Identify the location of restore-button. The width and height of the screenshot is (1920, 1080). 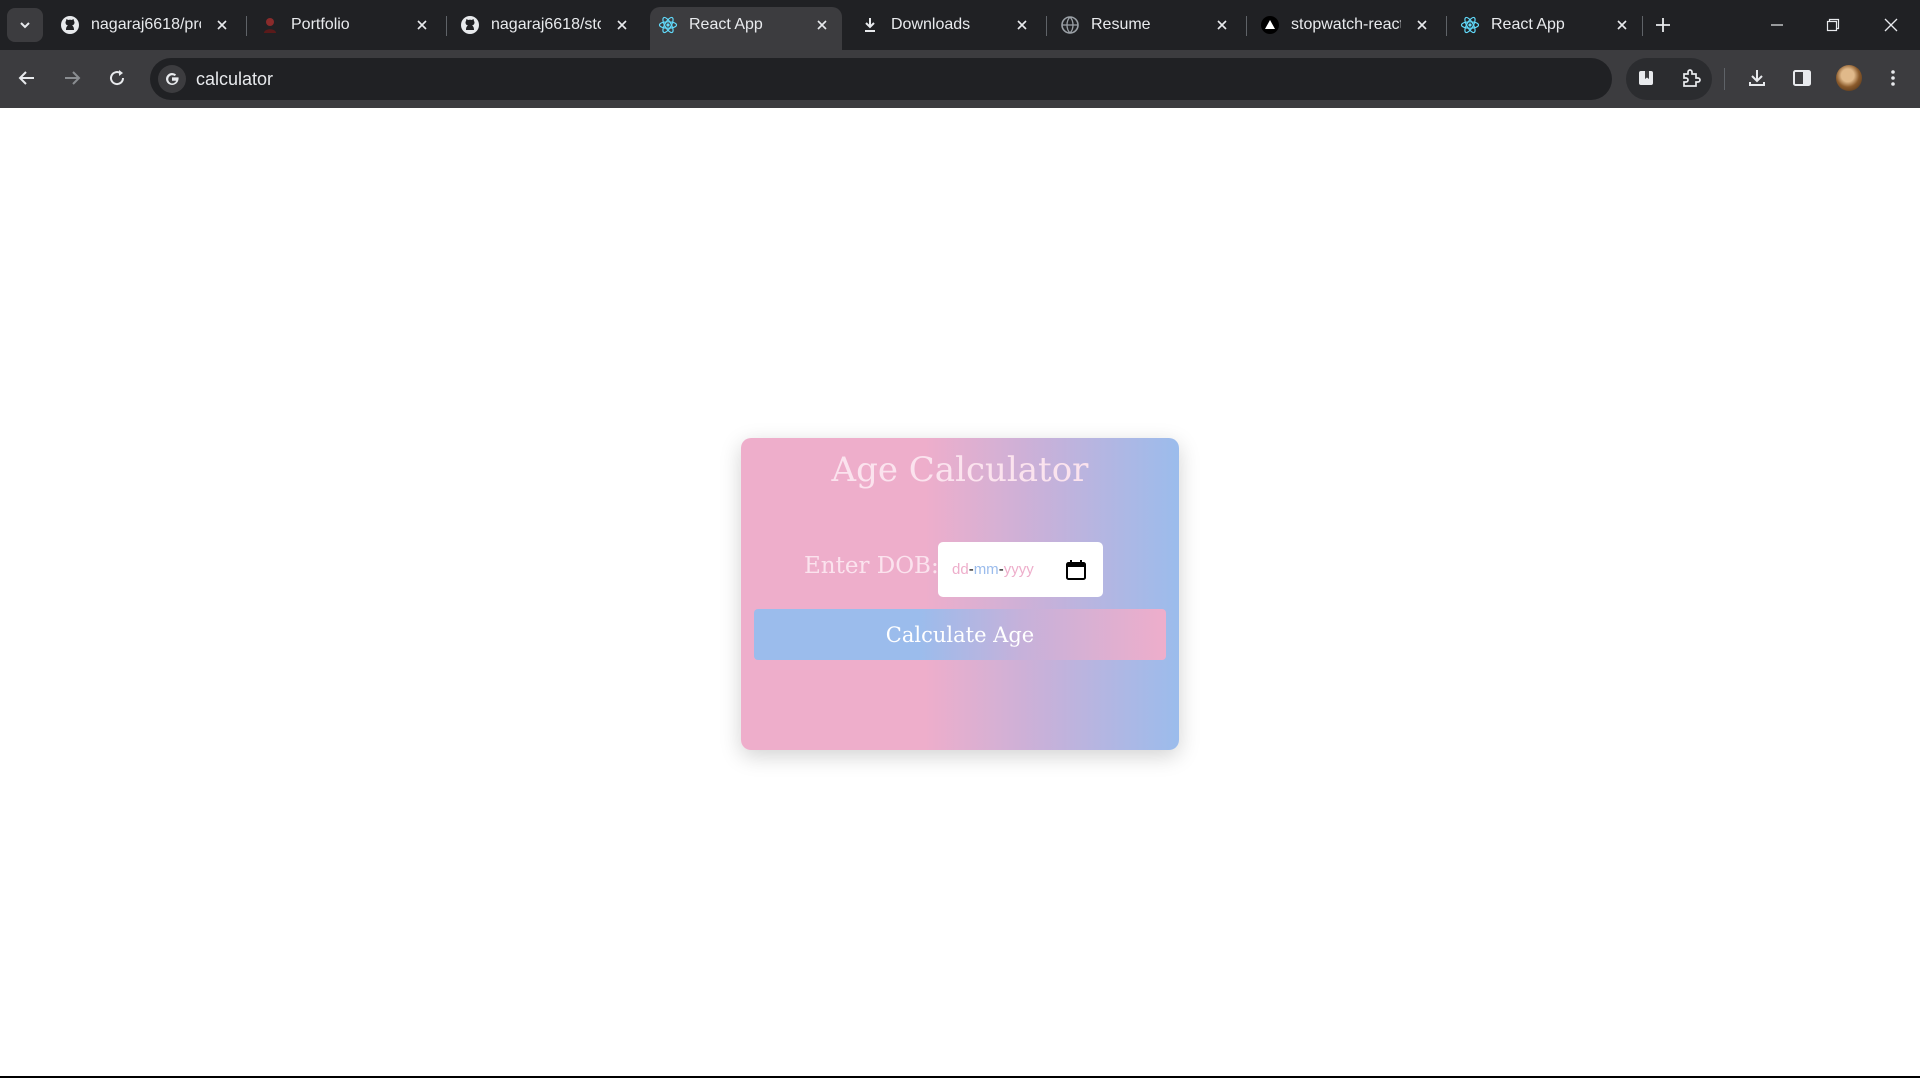
(1833, 25).